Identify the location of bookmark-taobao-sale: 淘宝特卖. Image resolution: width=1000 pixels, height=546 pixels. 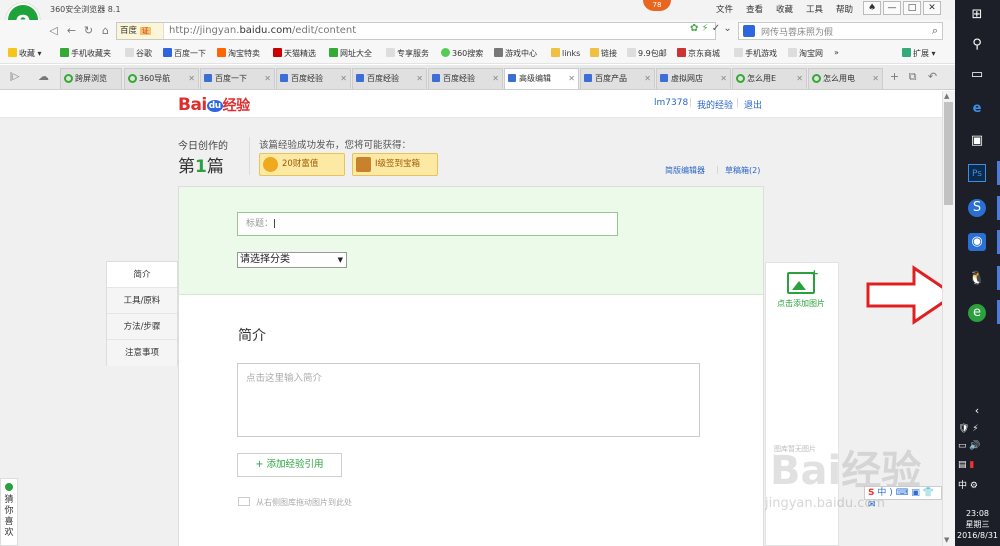
(238, 53).